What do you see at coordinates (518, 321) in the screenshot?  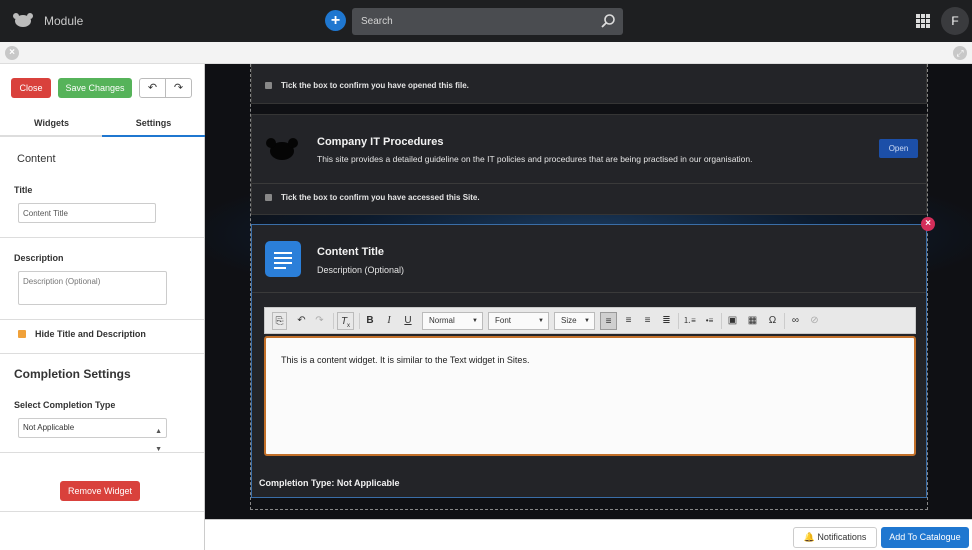 I see `font-dropdown: Font ▼` at bounding box center [518, 321].